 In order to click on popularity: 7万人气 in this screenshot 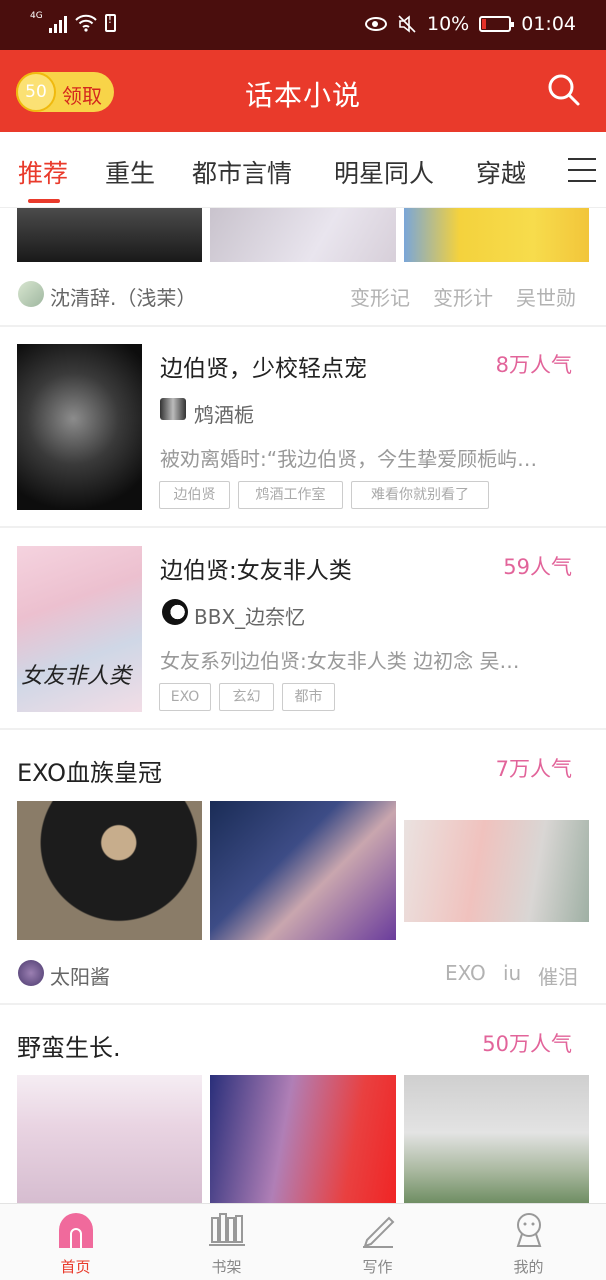, I will do `click(533, 769)`.